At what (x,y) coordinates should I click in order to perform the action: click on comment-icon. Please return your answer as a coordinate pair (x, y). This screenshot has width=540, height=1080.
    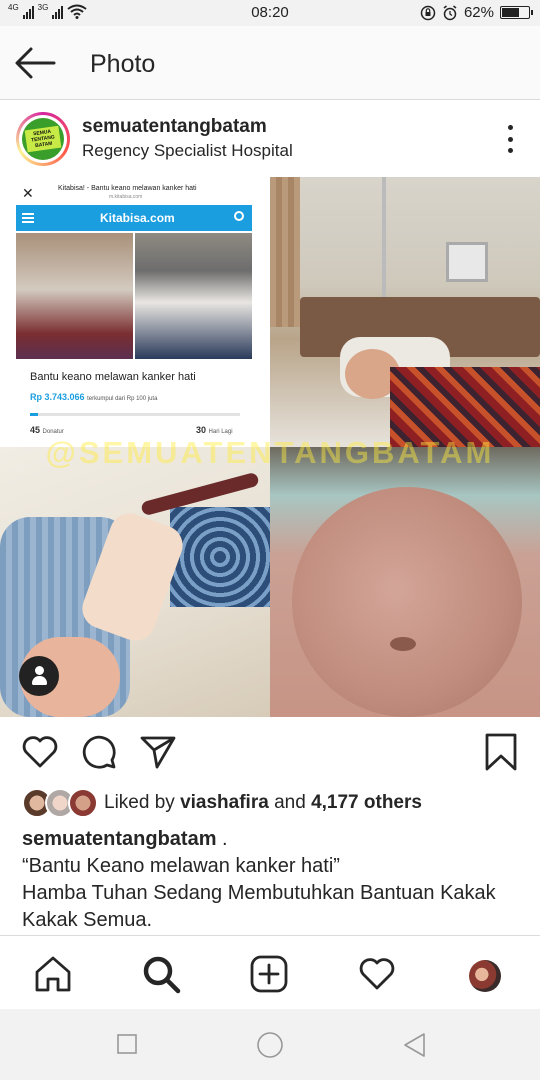
    Looking at the image, I should click on (99, 752).